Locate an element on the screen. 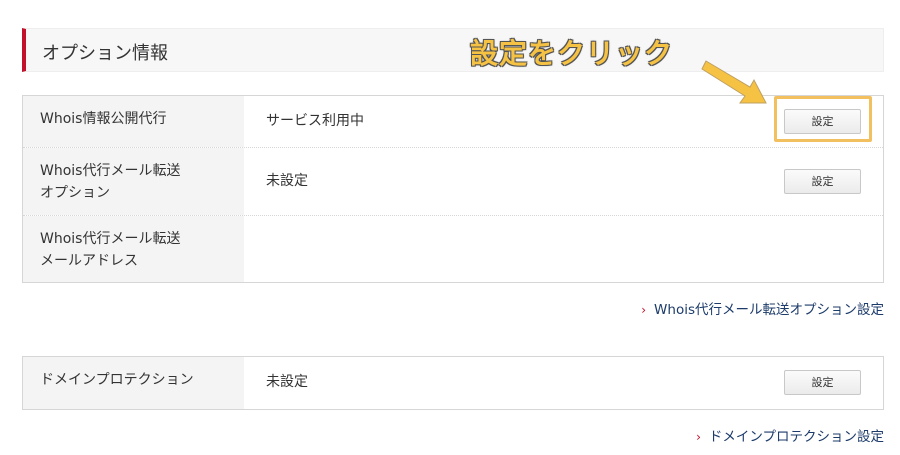 This screenshot has width=900, height=455. domain-protection-settings-button: 設定 is located at coordinates (822, 382).